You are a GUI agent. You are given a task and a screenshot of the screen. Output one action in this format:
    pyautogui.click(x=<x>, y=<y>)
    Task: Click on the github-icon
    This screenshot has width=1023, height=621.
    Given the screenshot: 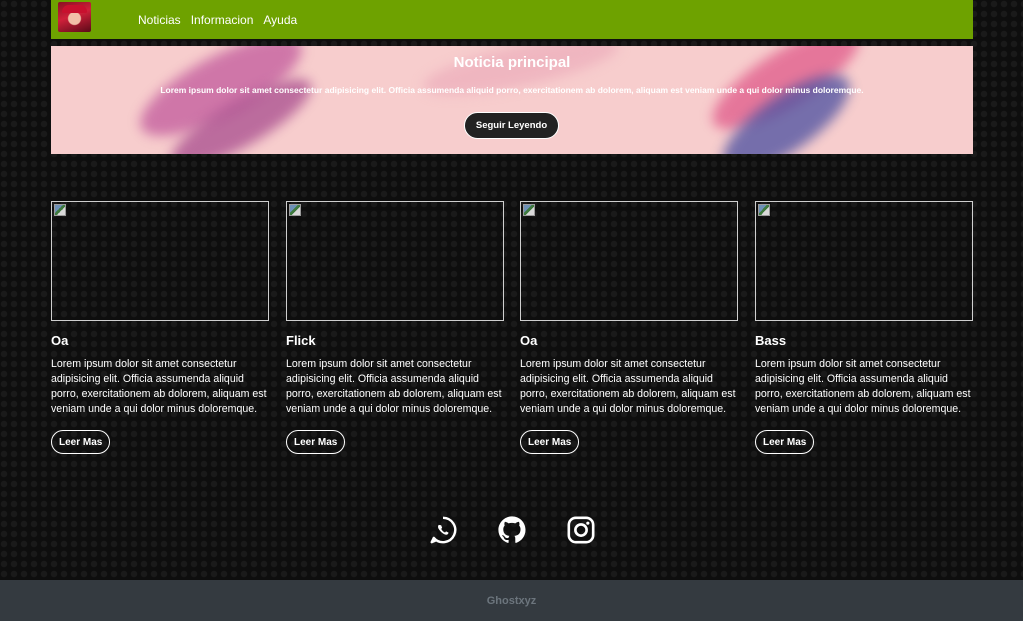 What is the action you would take?
    pyautogui.click(x=512, y=530)
    